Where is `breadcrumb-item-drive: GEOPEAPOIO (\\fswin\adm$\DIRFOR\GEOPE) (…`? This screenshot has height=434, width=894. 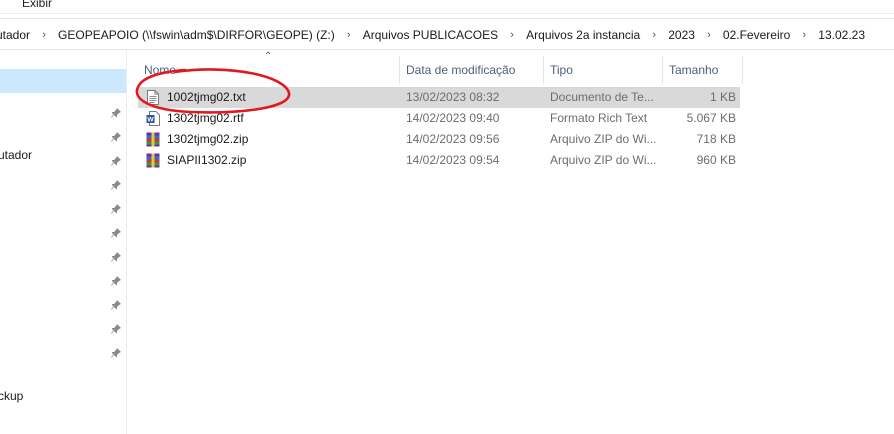 breadcrumb-item-drive: GEOPEAPOIO (\\fswin\adm$\DIRFOR\GEOPE) (… is located at coordinates (196, 35).